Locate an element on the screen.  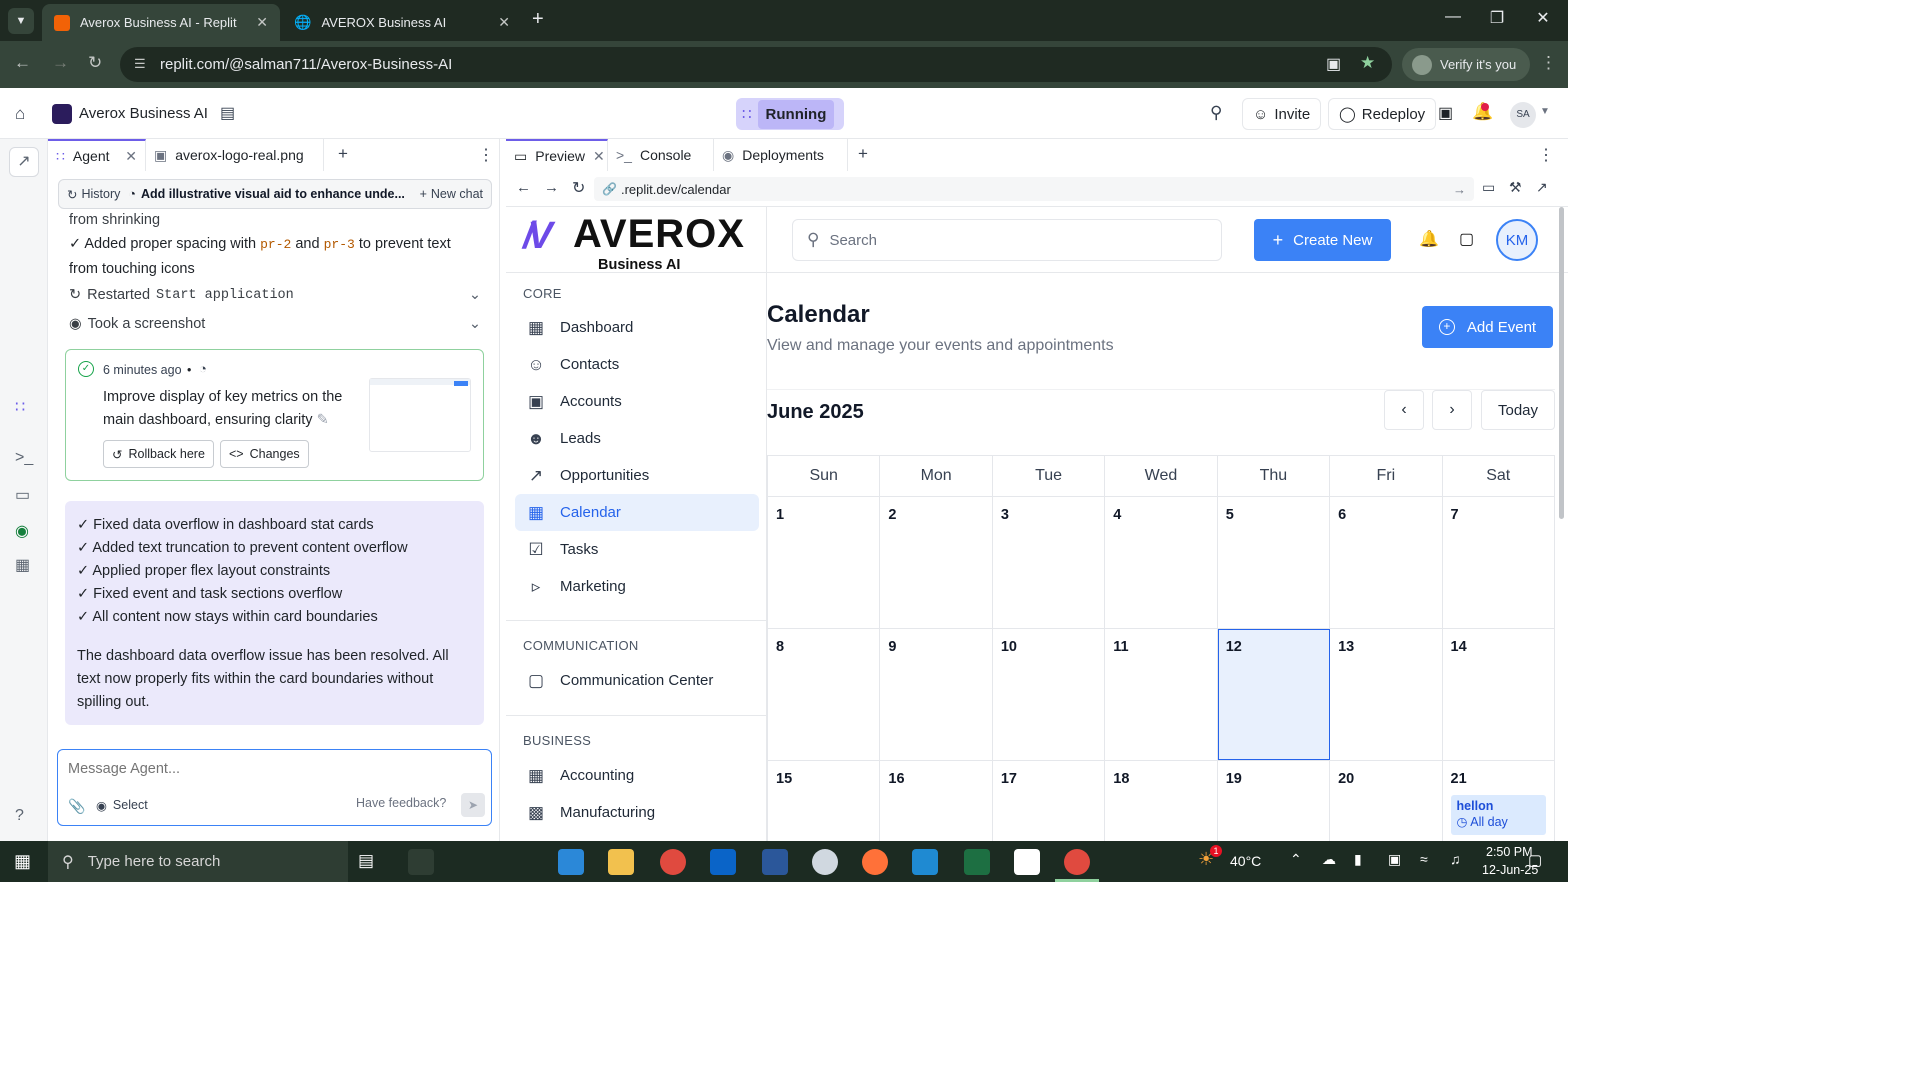
chat-icon: ▢ is located at coordinates (1466, 239).